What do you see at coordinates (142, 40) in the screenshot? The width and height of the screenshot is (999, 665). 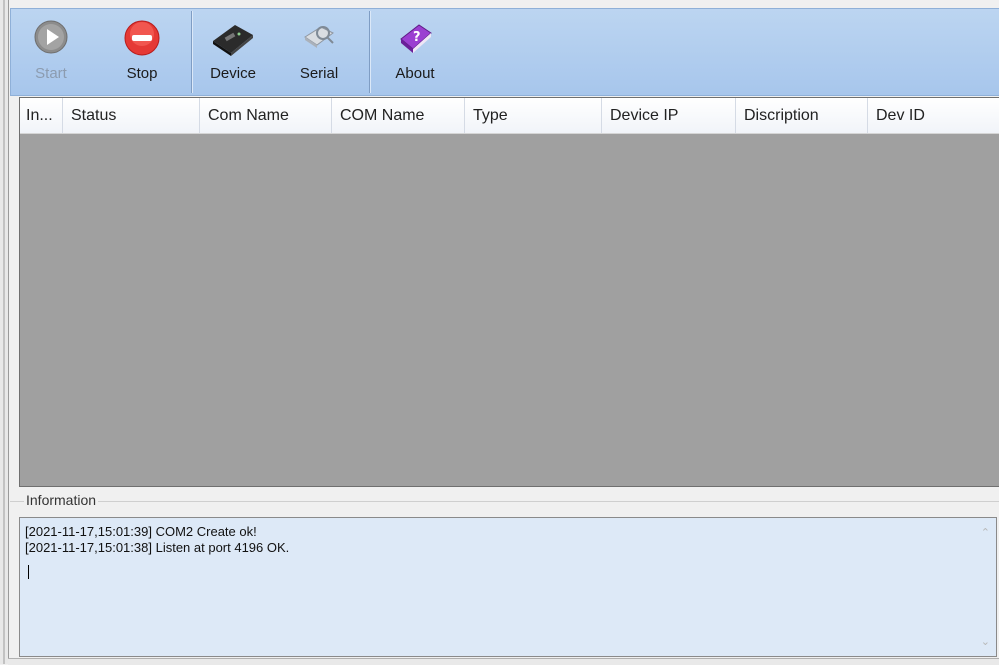 I see `stop-icon` at bounding box center [142, 40].